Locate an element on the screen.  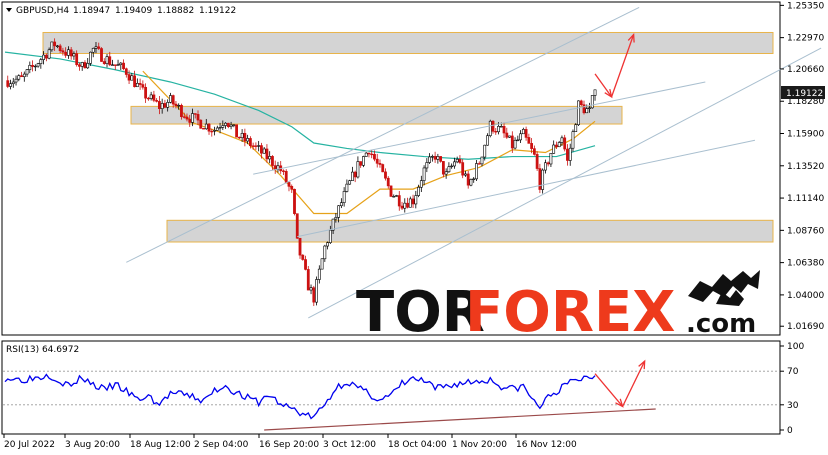
price-tick-label: 1.20660 is located at coordinates (805, 70).